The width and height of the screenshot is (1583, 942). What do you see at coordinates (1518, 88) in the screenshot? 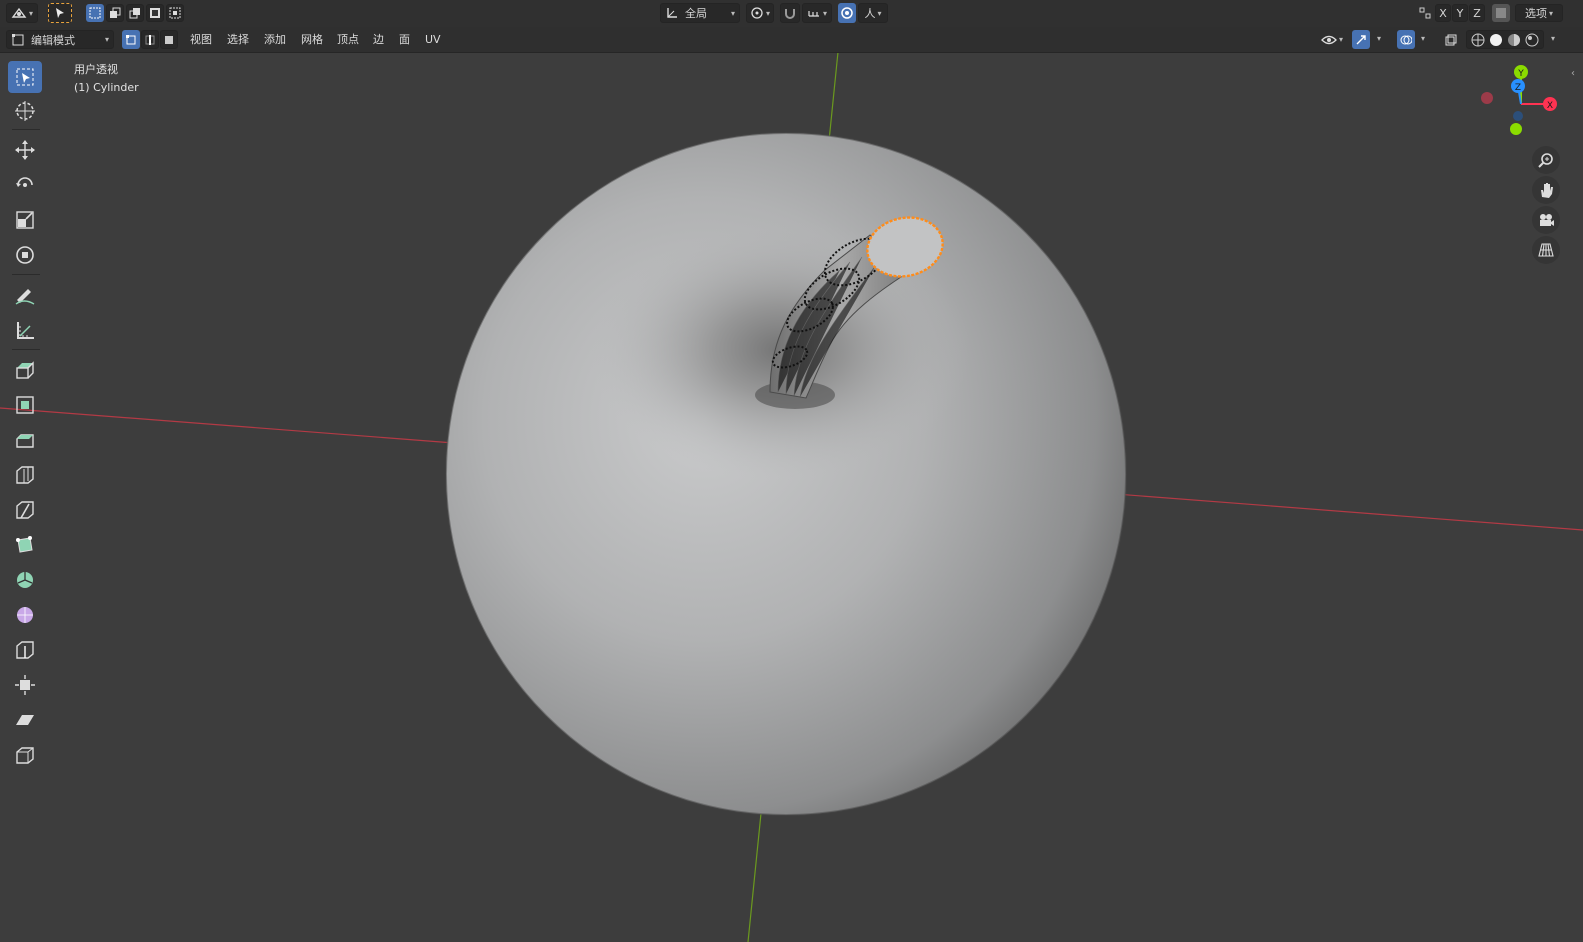
I see `gizmo-z-label: Z` at bounding box center [1518, 88].